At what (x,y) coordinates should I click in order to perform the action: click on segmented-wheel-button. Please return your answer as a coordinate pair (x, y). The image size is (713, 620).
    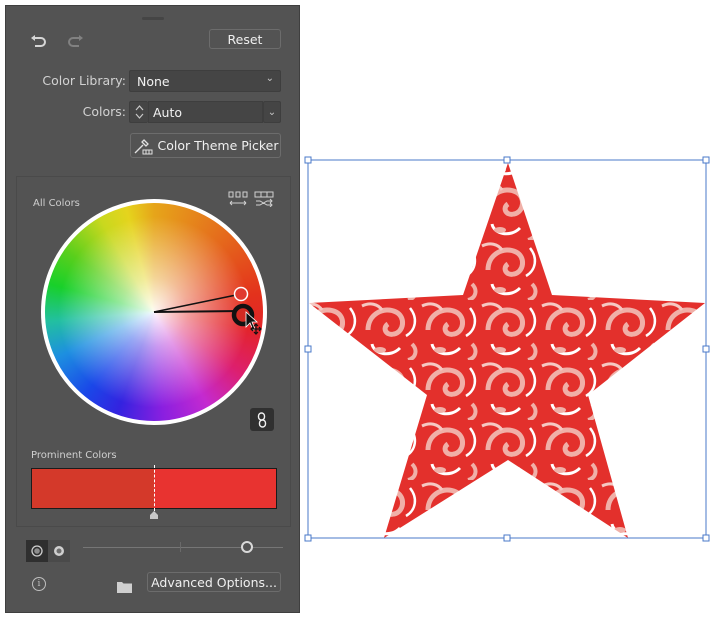
    Looking at the image, I should click on (59, 551).